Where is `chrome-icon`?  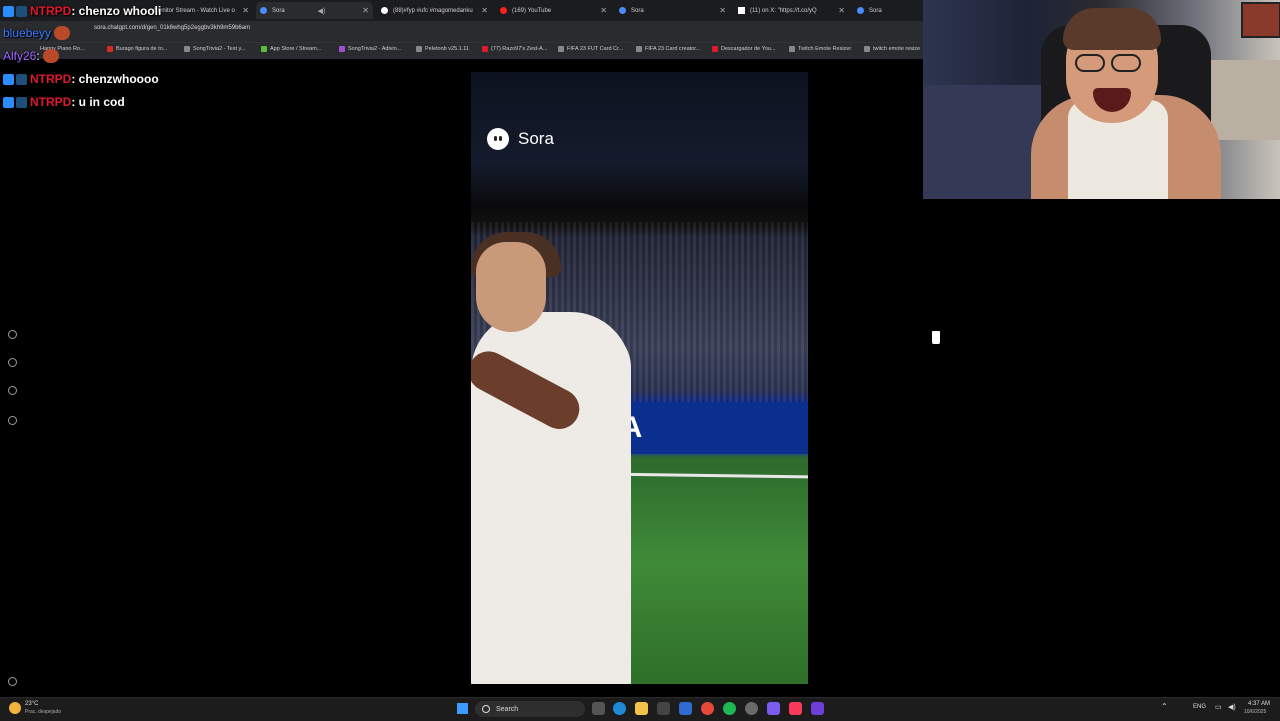 chrome-icon is located at coordinates (707, 708).